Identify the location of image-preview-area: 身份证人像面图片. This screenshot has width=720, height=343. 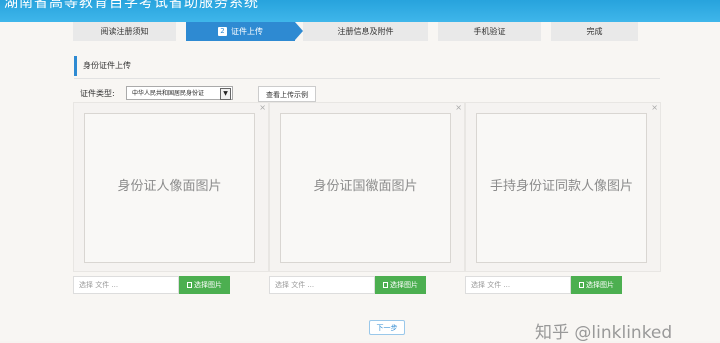
(169, 188).